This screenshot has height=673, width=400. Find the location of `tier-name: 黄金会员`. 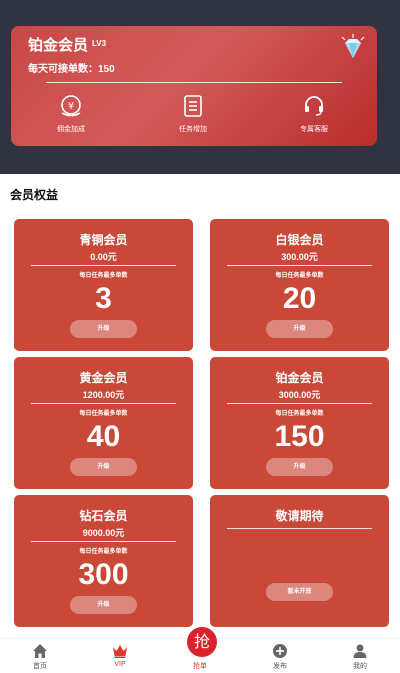

tier-name: 黄金会员 is located at coordinates (103, 378).